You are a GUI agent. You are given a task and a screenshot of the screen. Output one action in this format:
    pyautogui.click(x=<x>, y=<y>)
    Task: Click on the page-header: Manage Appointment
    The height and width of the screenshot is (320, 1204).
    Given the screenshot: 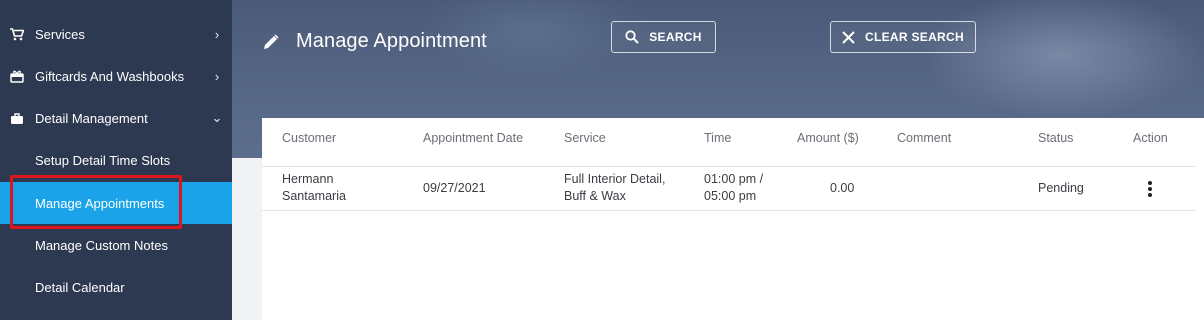 What is the action you would take?
    pyautogui.click(x=374, y=41)
    